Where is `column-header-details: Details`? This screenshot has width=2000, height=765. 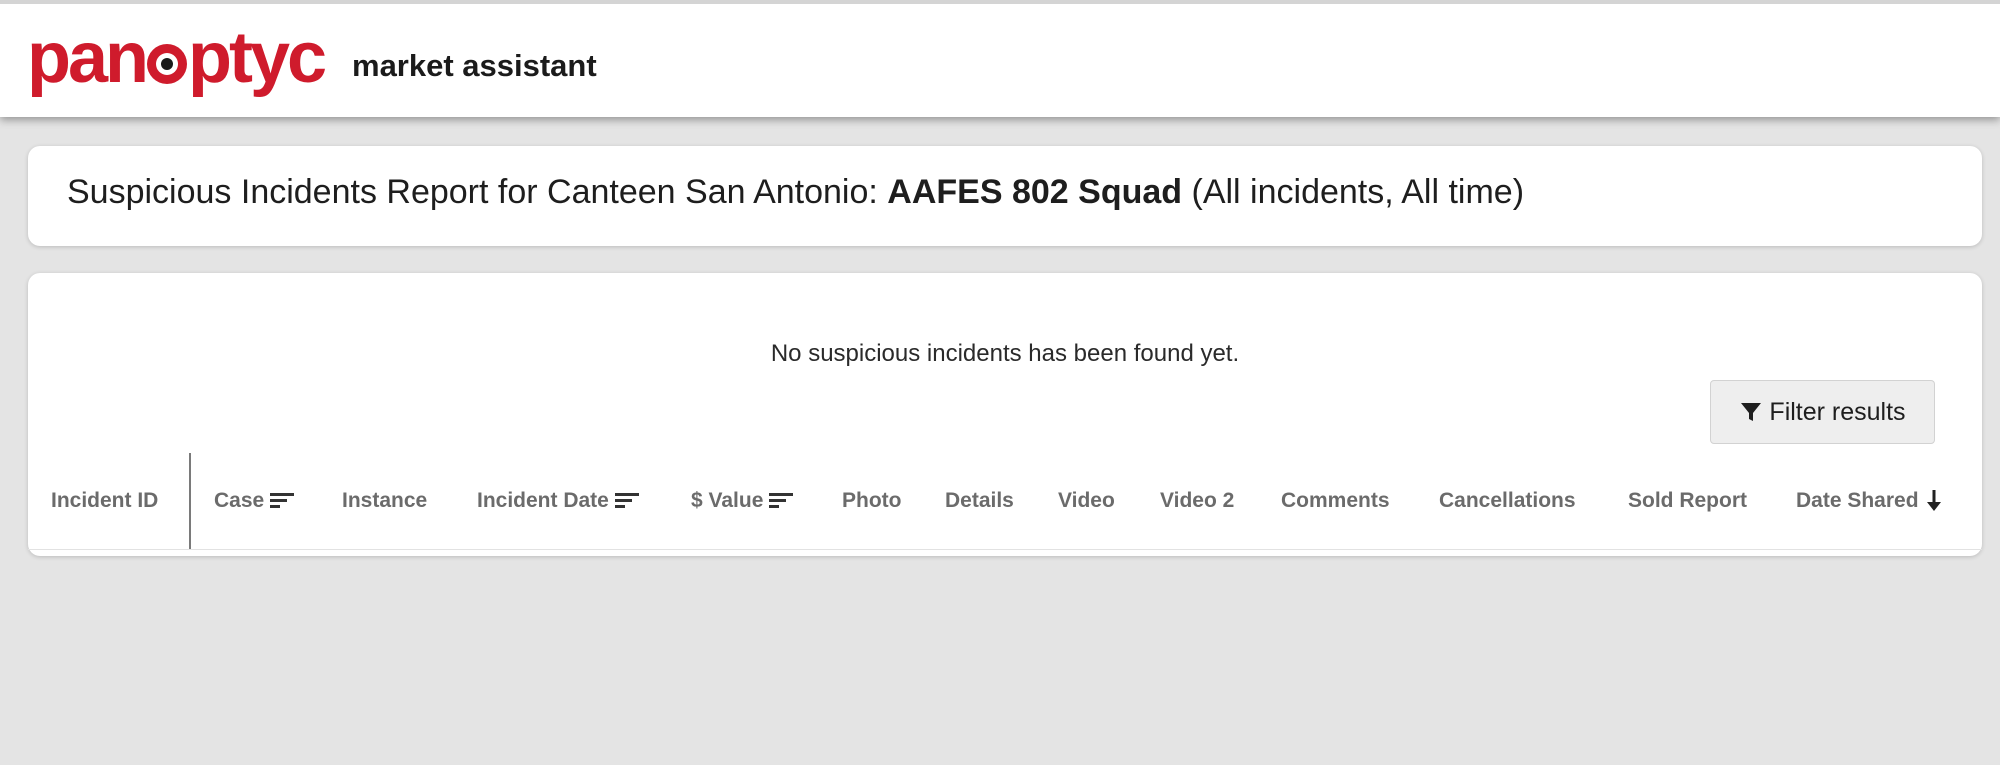 column-header-details: Details is located at coordinates (979, 501).